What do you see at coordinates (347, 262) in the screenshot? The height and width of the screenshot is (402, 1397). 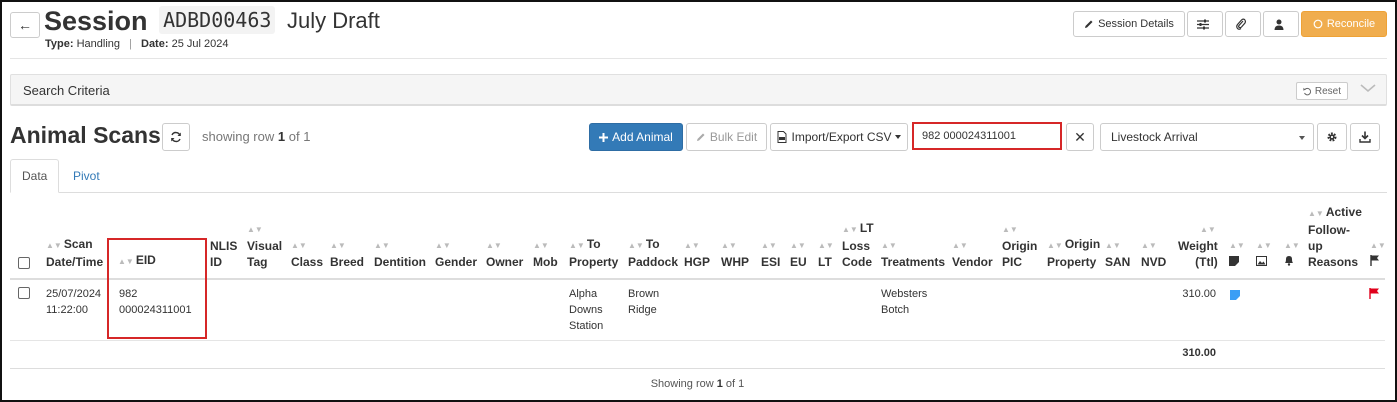 I see `col-label: Breed` at bounding box center [347, 262].